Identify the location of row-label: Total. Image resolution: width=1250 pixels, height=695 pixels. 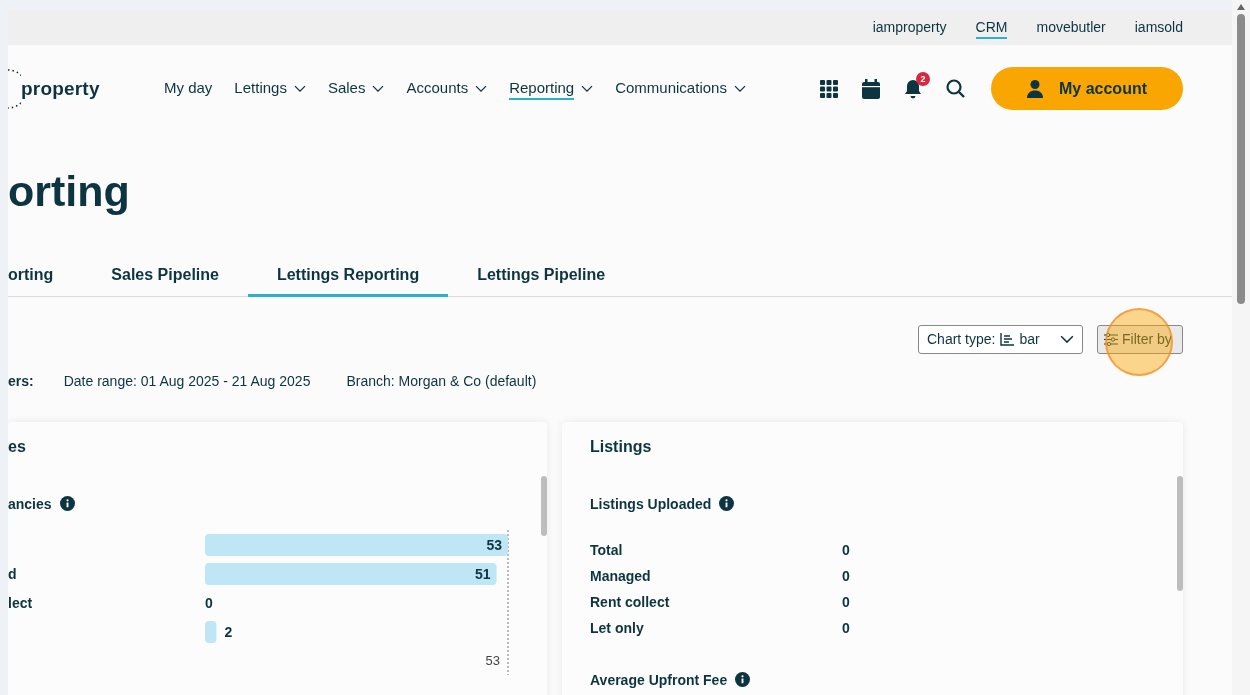
(607, 549).